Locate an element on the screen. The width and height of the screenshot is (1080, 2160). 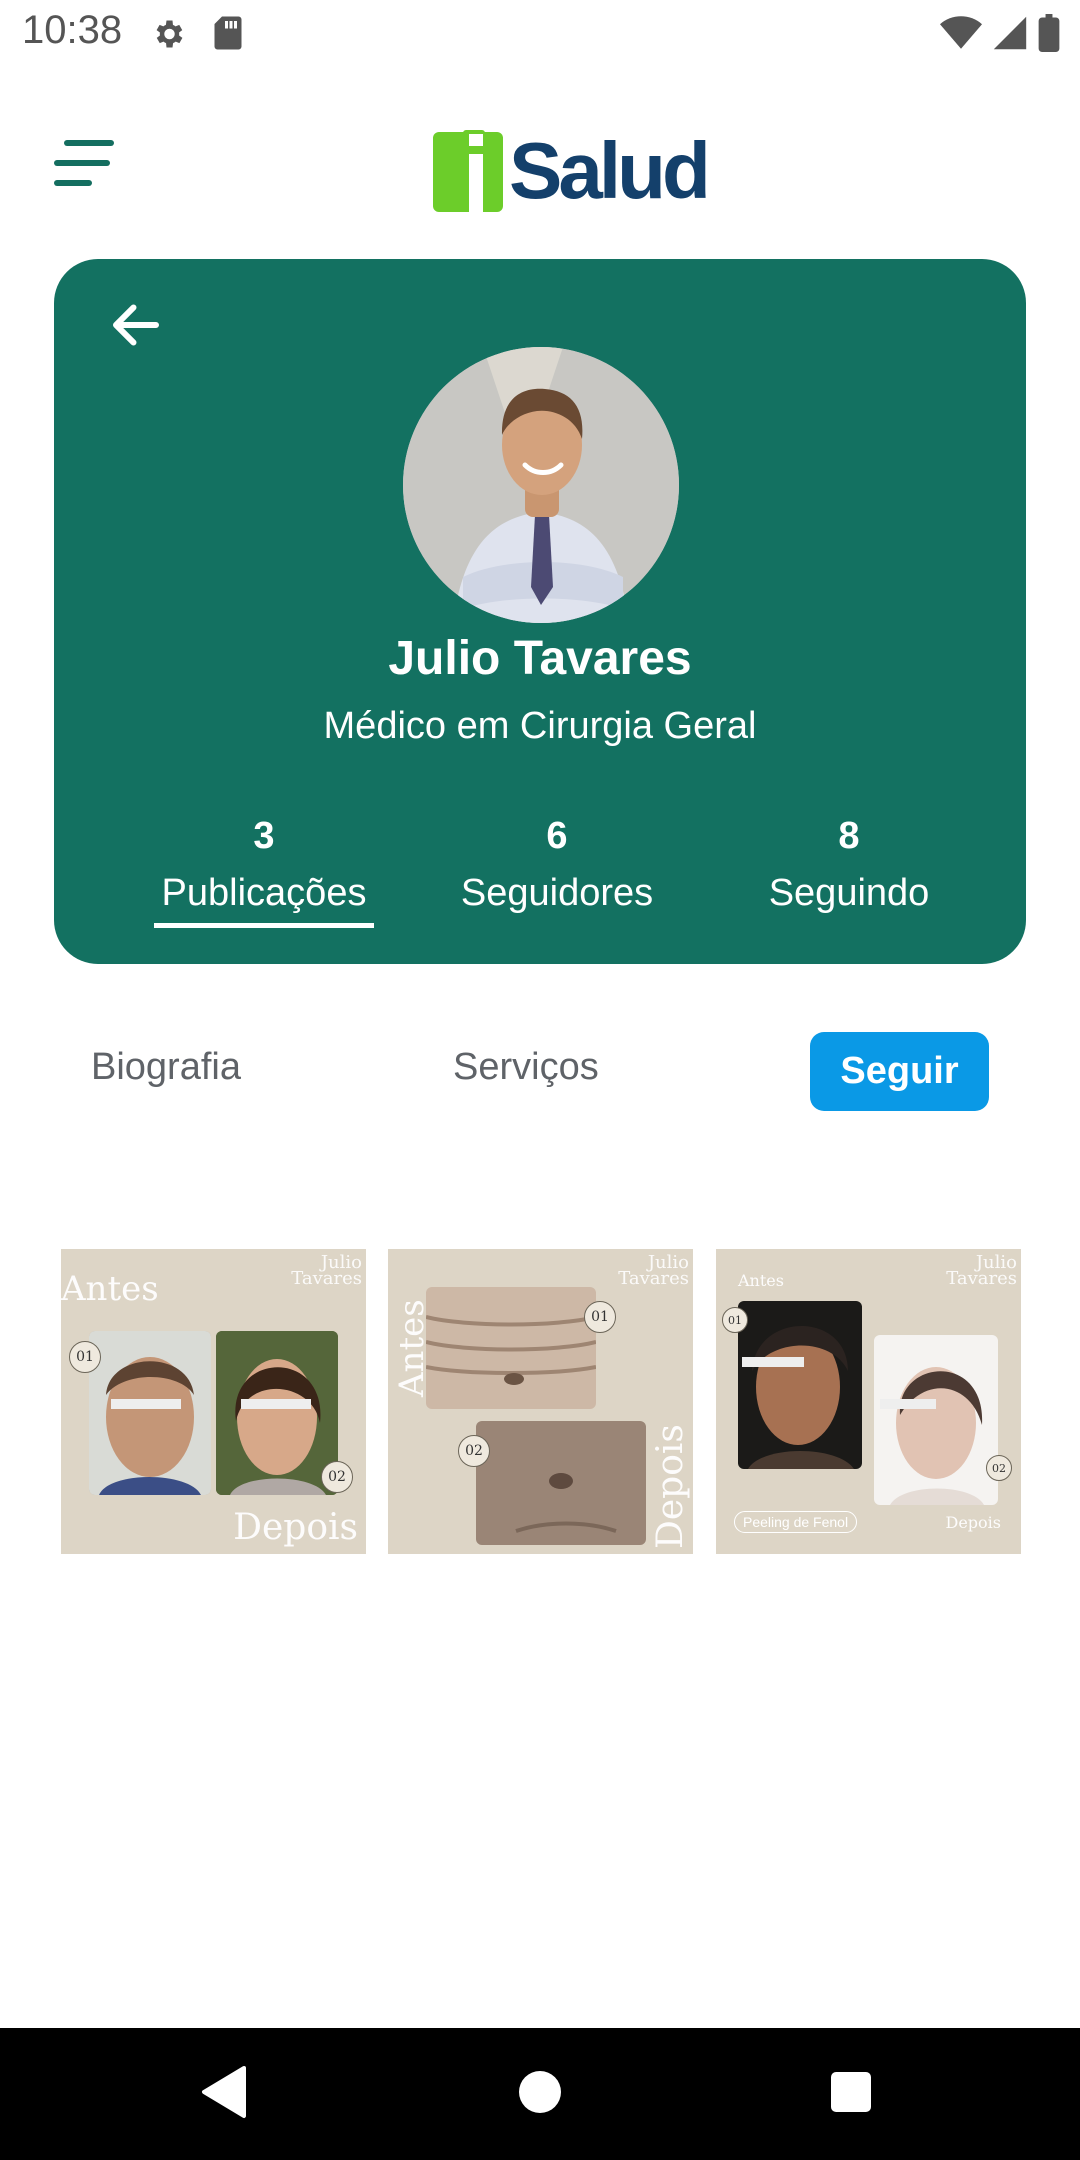
post-tag: Peeling de Fenol is located at coordinates (796, 1522).